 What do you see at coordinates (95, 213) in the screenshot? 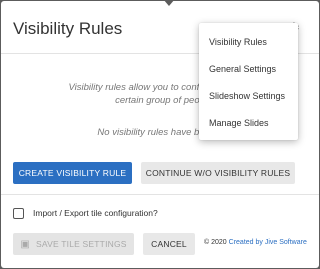
I see `import-export-label: Import / Export tile configuration?` at bounding box center [95, 213].